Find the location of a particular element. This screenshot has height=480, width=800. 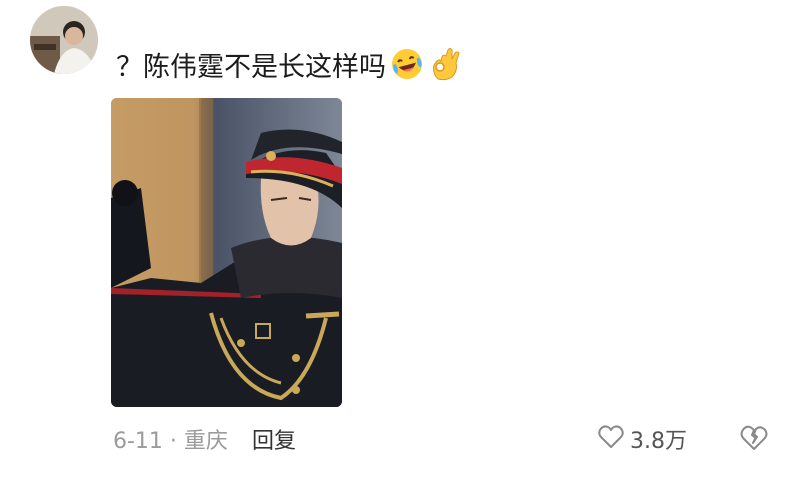

like-count: 3.8万 is located at coordinates (658, 441).